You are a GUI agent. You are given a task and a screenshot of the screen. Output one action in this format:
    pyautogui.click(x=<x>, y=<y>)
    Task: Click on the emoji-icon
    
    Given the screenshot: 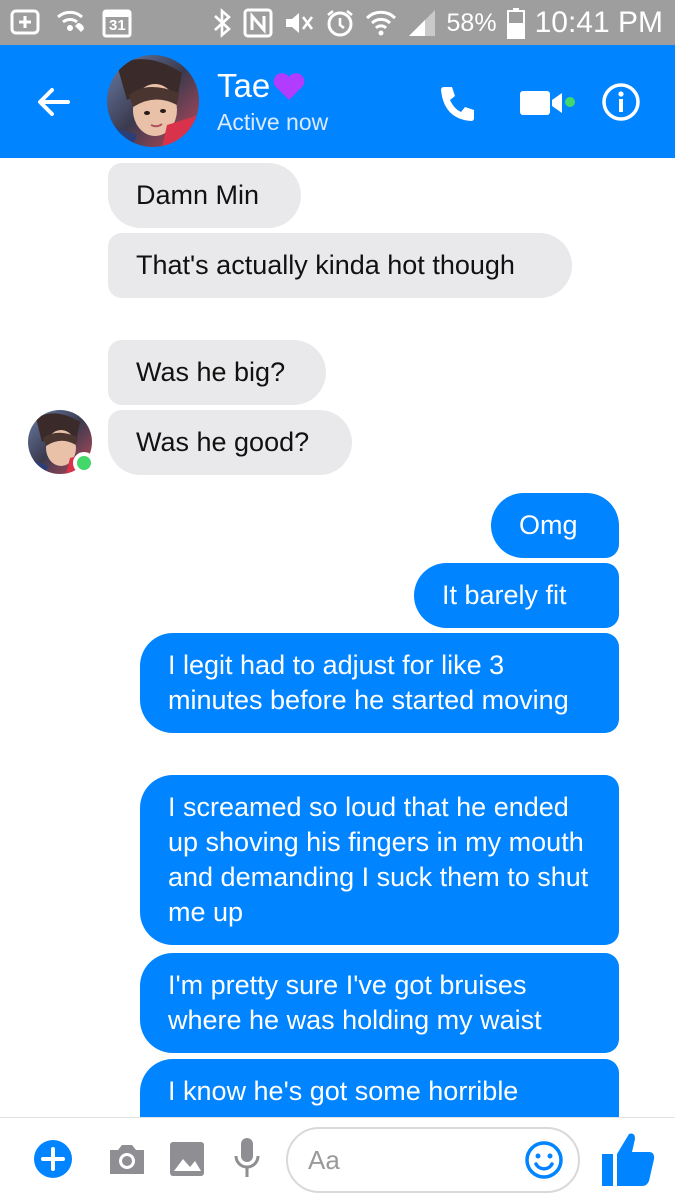 What is the action you would take?
    pyautogui.click(x=544, y=1160)
    